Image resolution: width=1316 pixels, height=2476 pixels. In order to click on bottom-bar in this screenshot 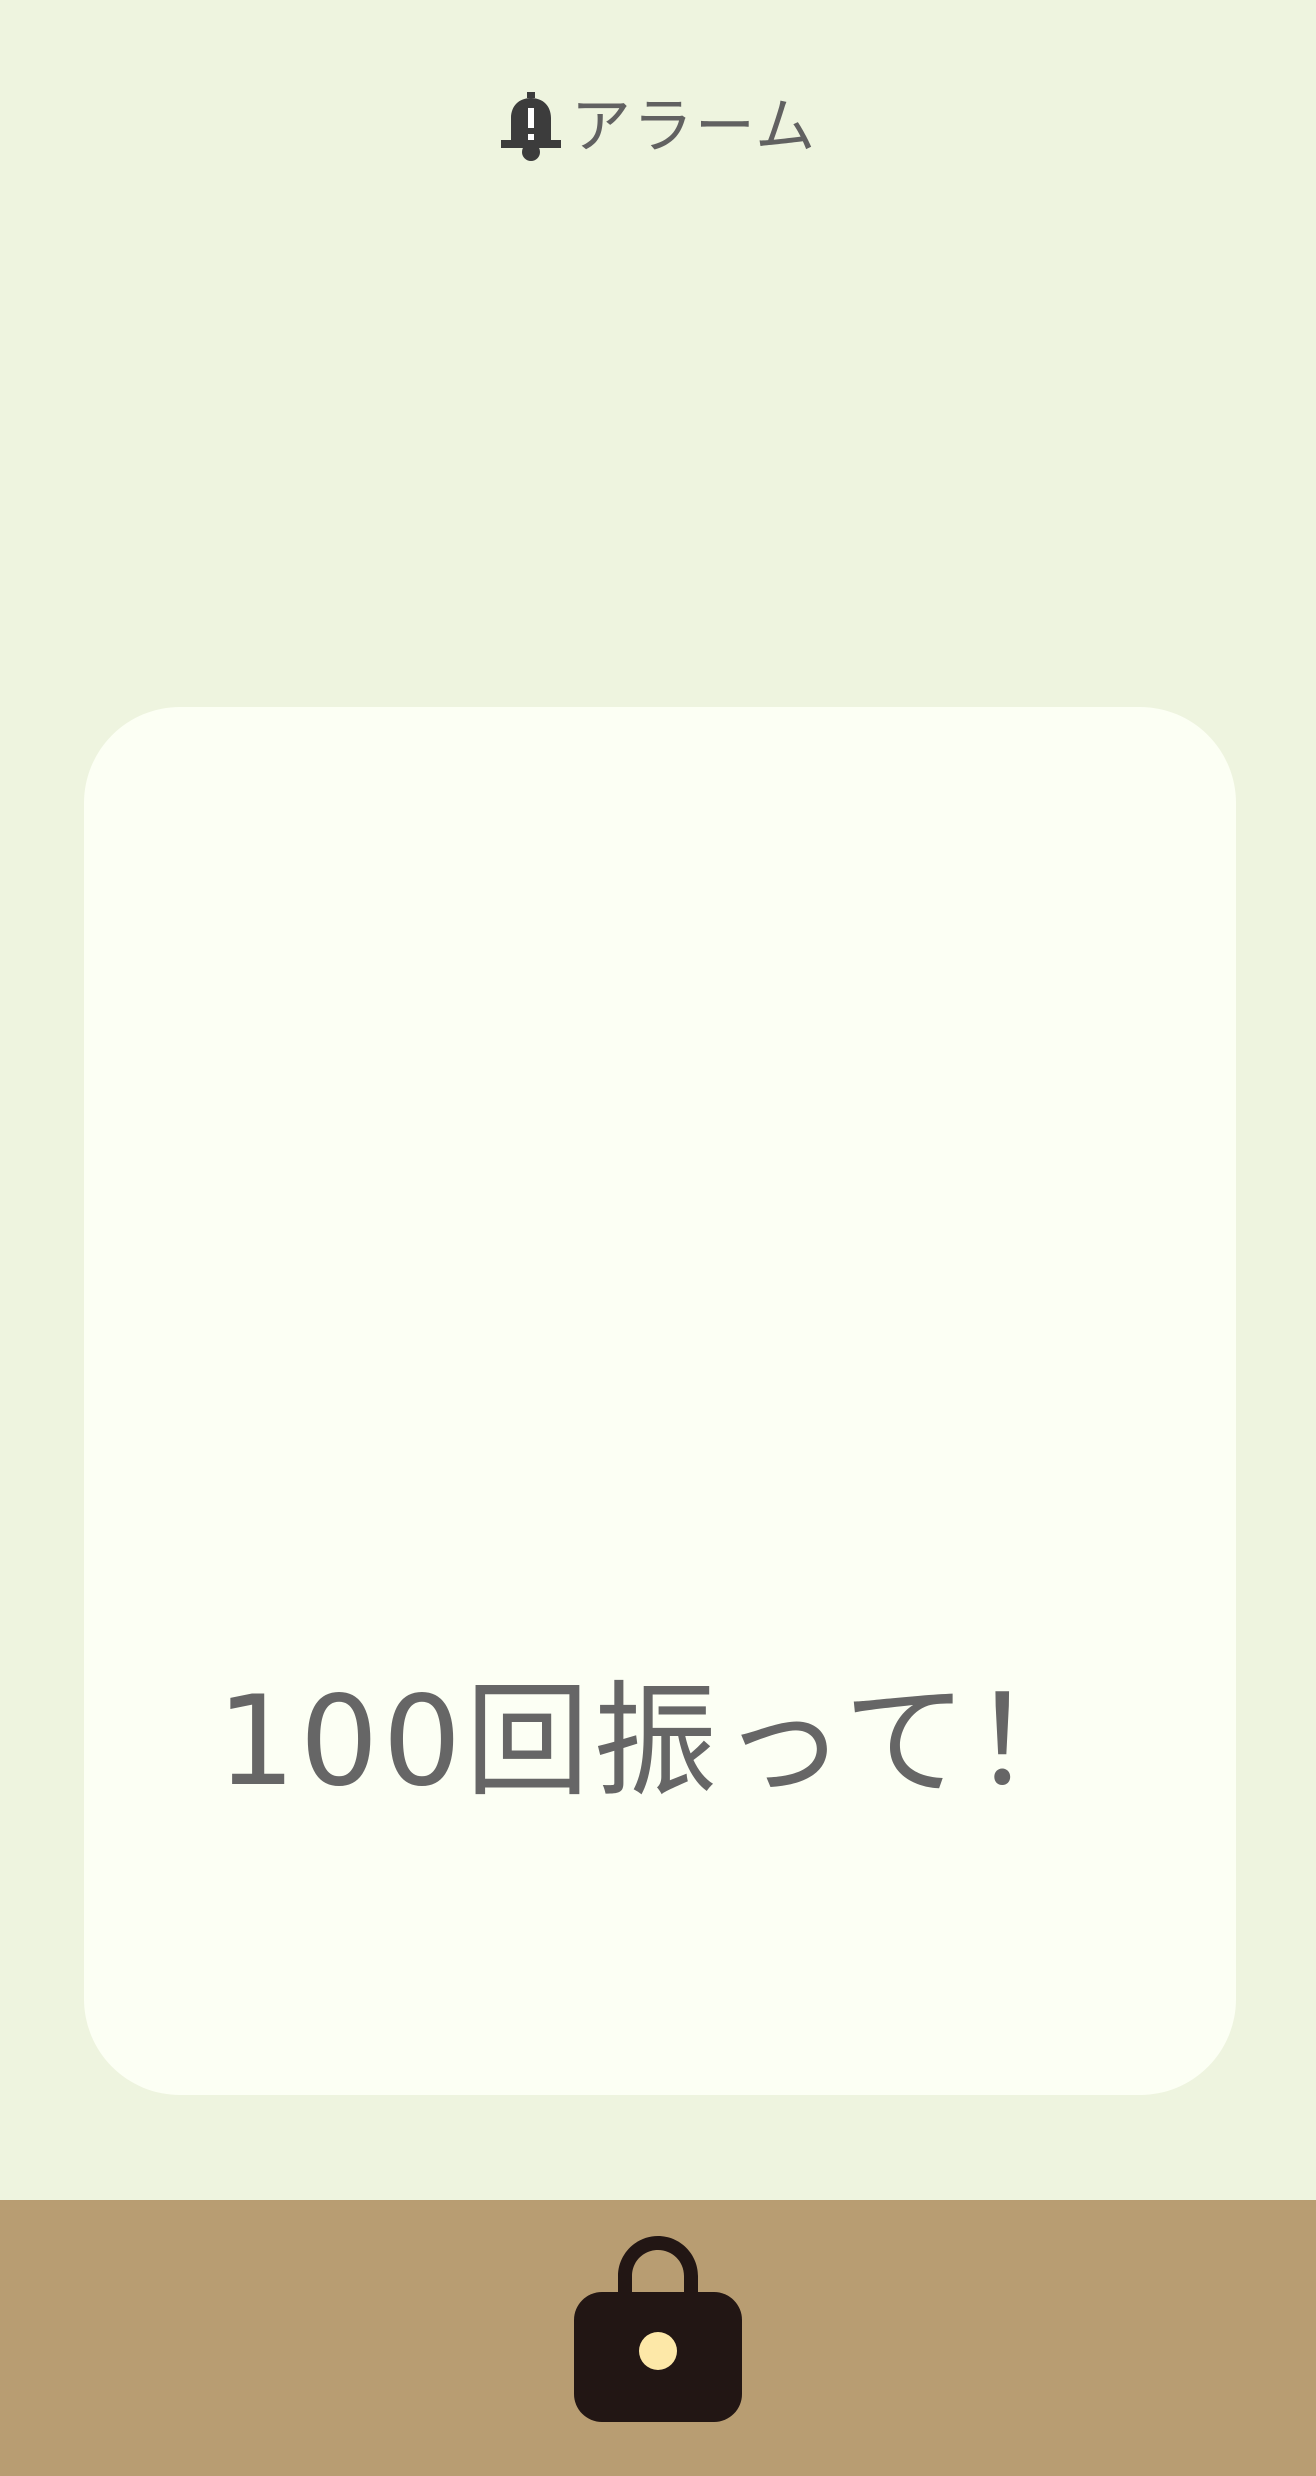, I will do `click(658, 2338)`.